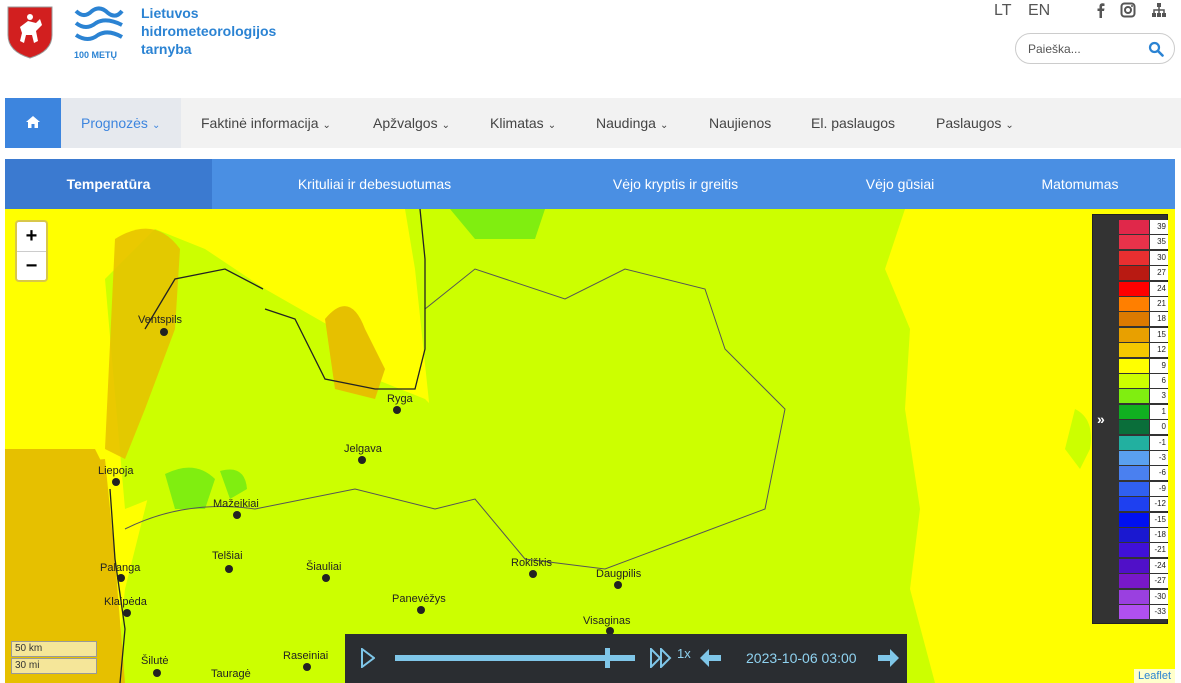 Image resolution: width=1181 pixels, height=683 pixels. What do you see at coordinates (1156, 49) in the screenshot?
I see `search-icon` at bounding box center [1156, 49].